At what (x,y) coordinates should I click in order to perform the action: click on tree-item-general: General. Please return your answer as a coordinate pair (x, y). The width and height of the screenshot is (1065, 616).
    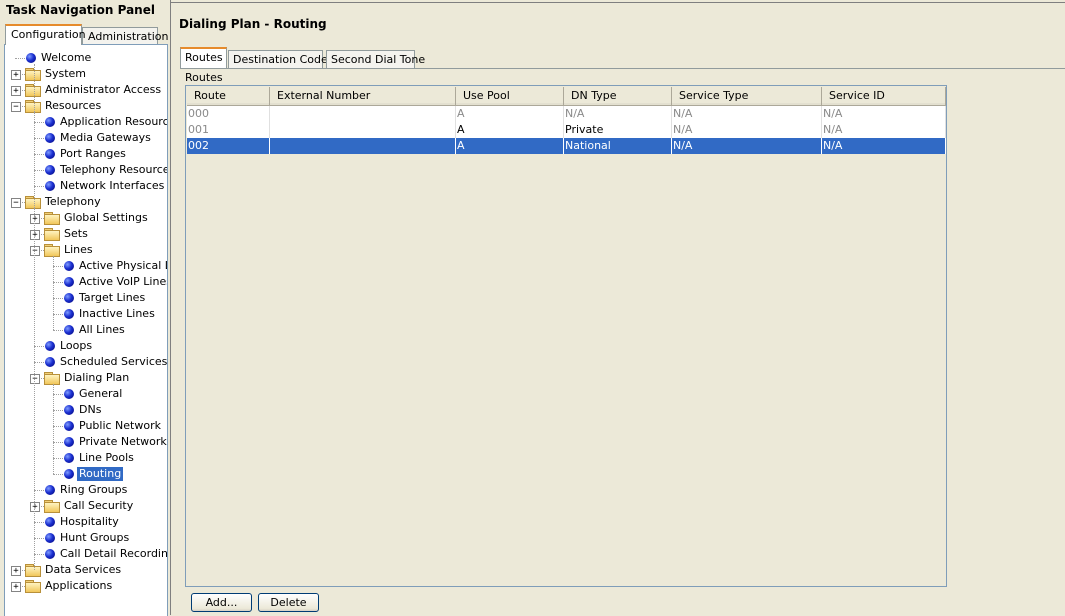
    Looking at the image, I should click on (86, 394).